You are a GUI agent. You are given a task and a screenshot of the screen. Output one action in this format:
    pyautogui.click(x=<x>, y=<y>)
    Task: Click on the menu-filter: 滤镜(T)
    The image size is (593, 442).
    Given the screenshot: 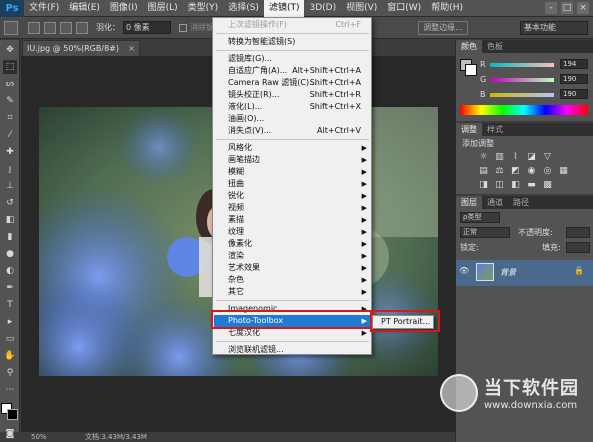 What is the action you would take?
    pyautogui.click(x=284, y=8)
    